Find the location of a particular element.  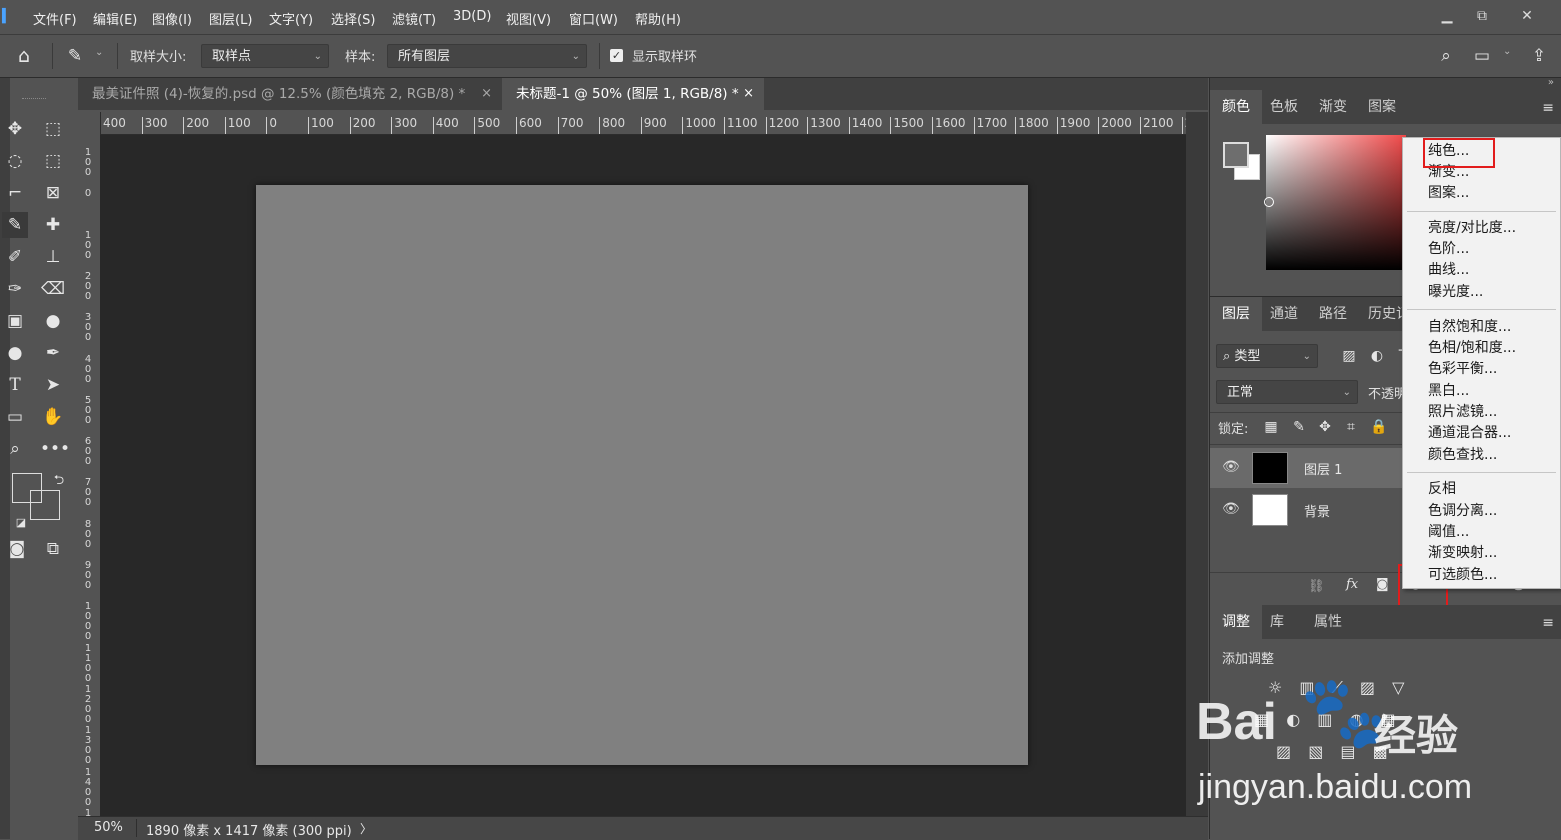

rectangle-tool-icon: ▭ is located at coordinates (15, 417).